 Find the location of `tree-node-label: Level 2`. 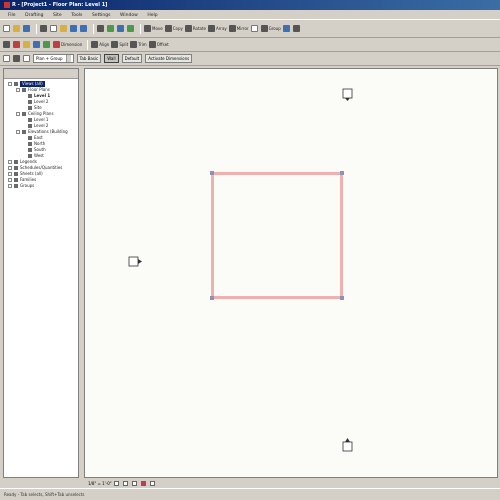

tree-node-label: Level 2 is located at coordinates (41, 125).